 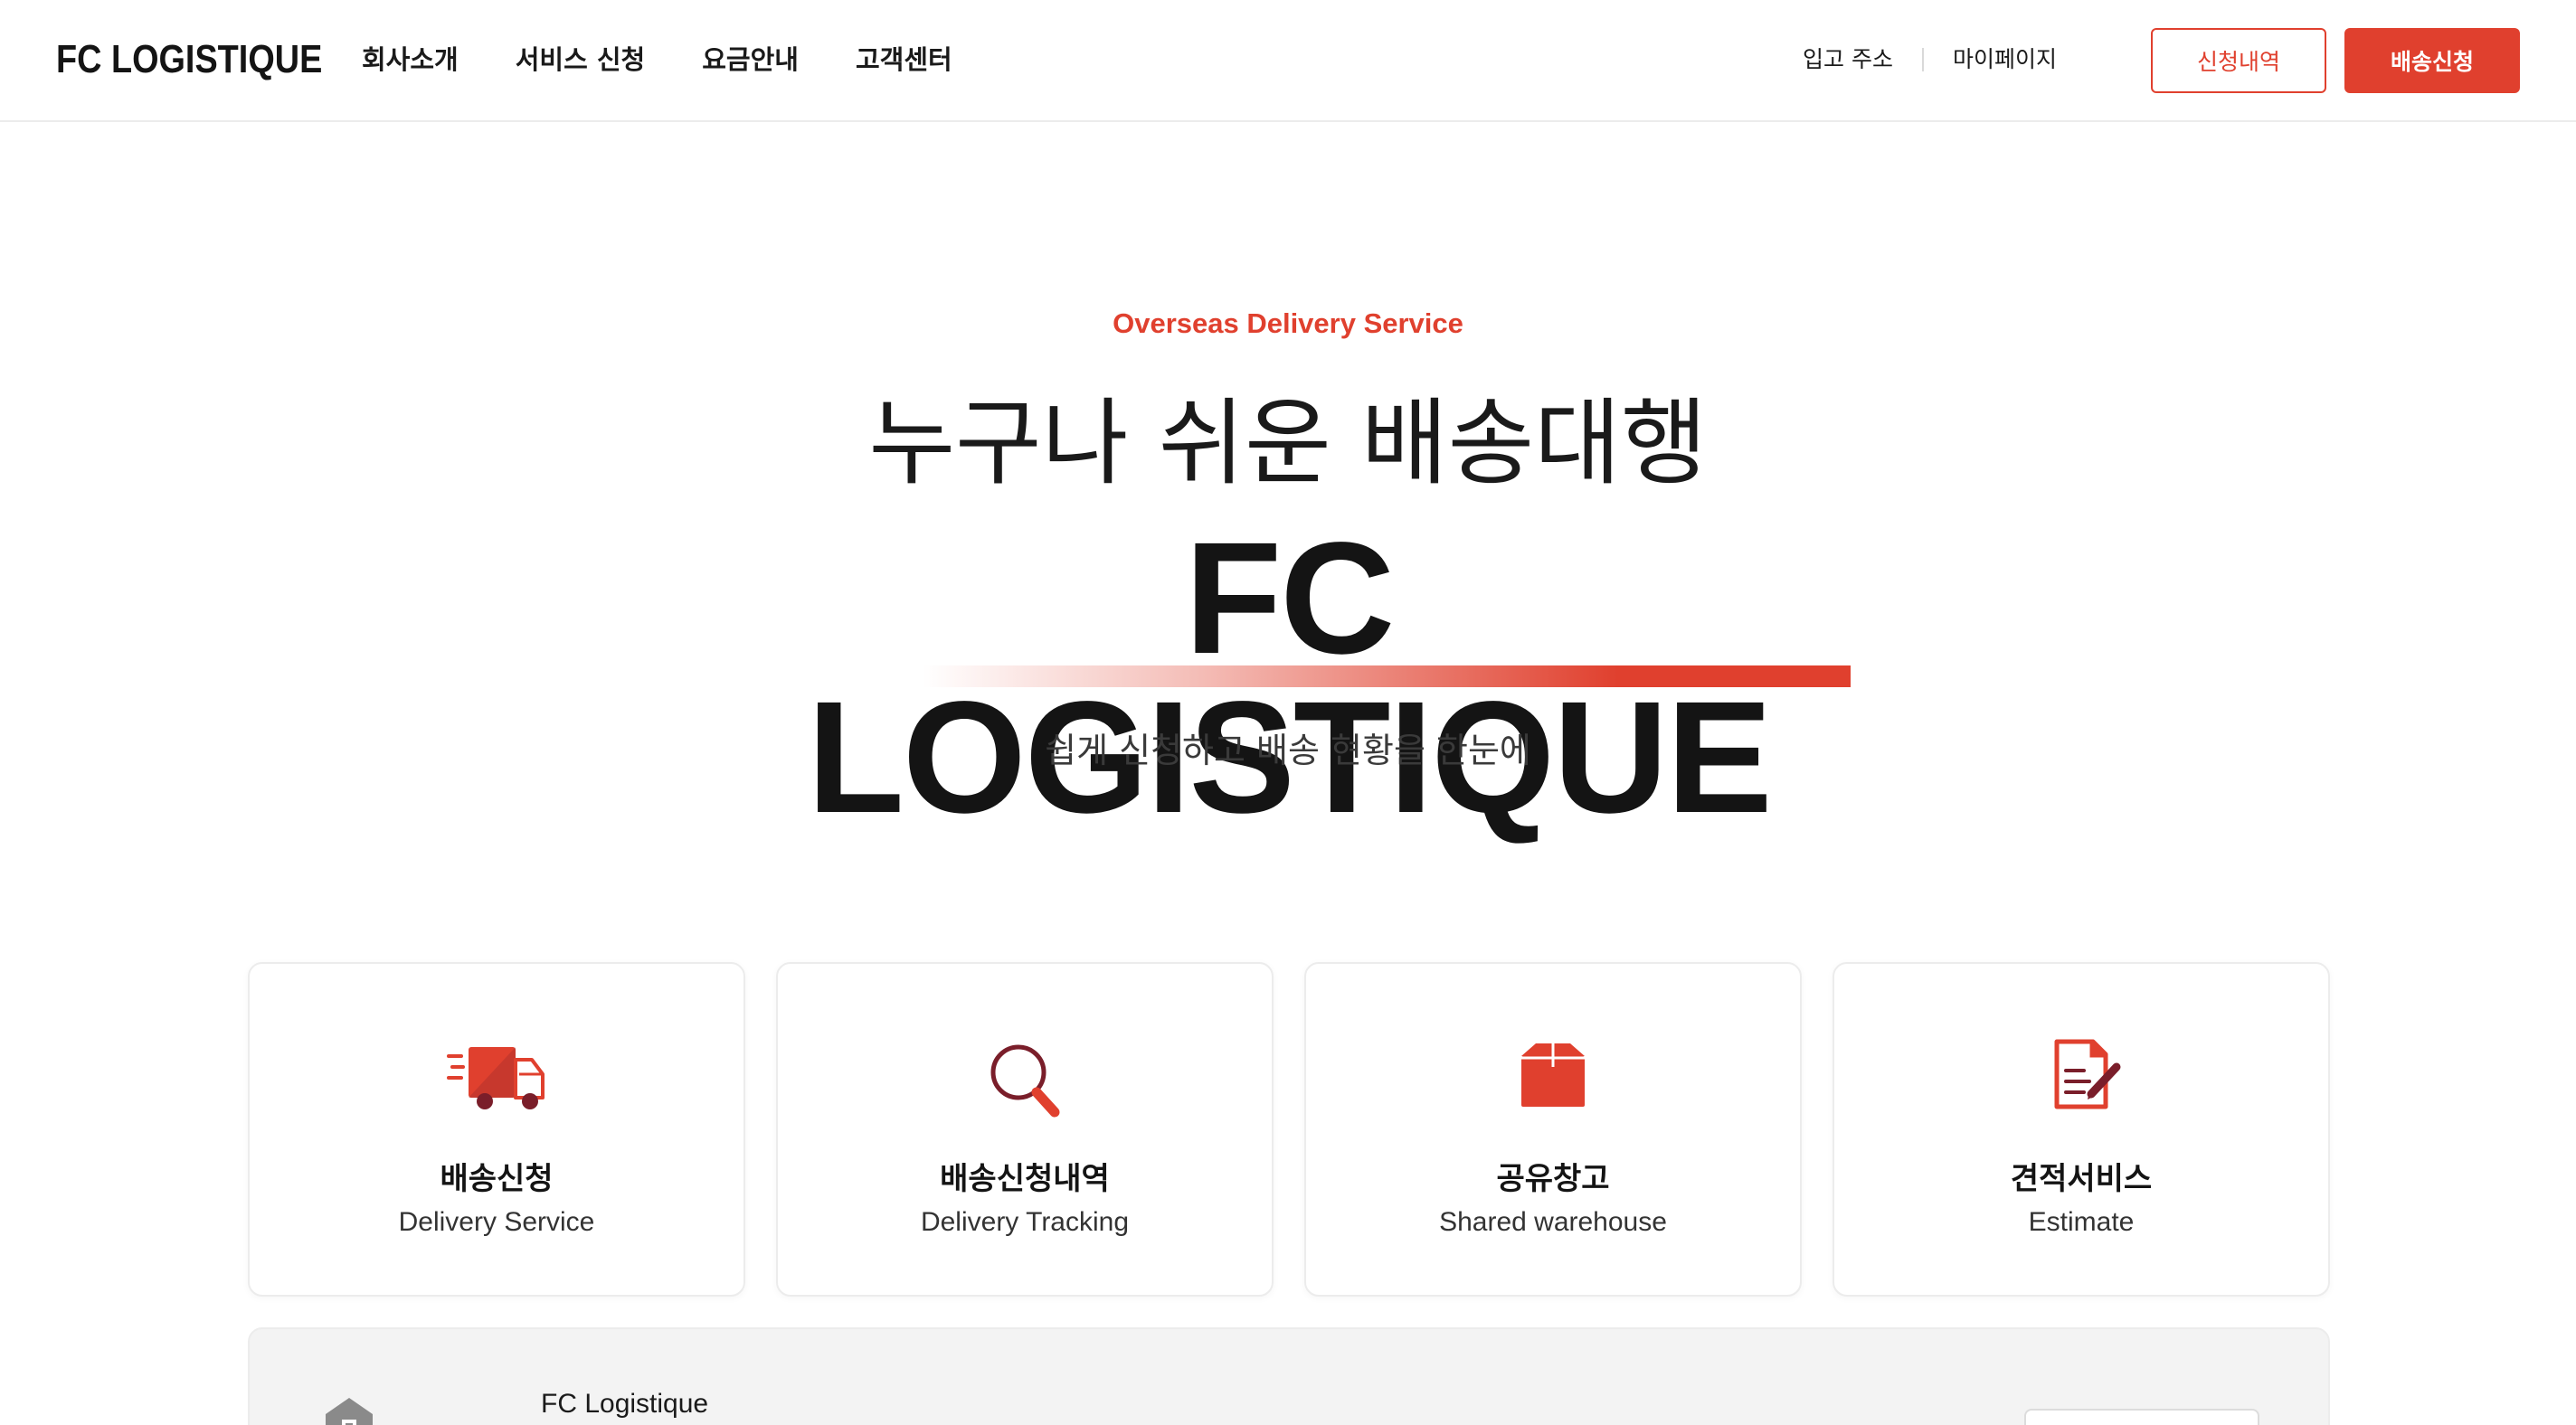 What do you see at coordinates (1289, 1376) in the screenshot?
I see `company-info-panel: FC Logistique` at bounding box center [1289, 1376].